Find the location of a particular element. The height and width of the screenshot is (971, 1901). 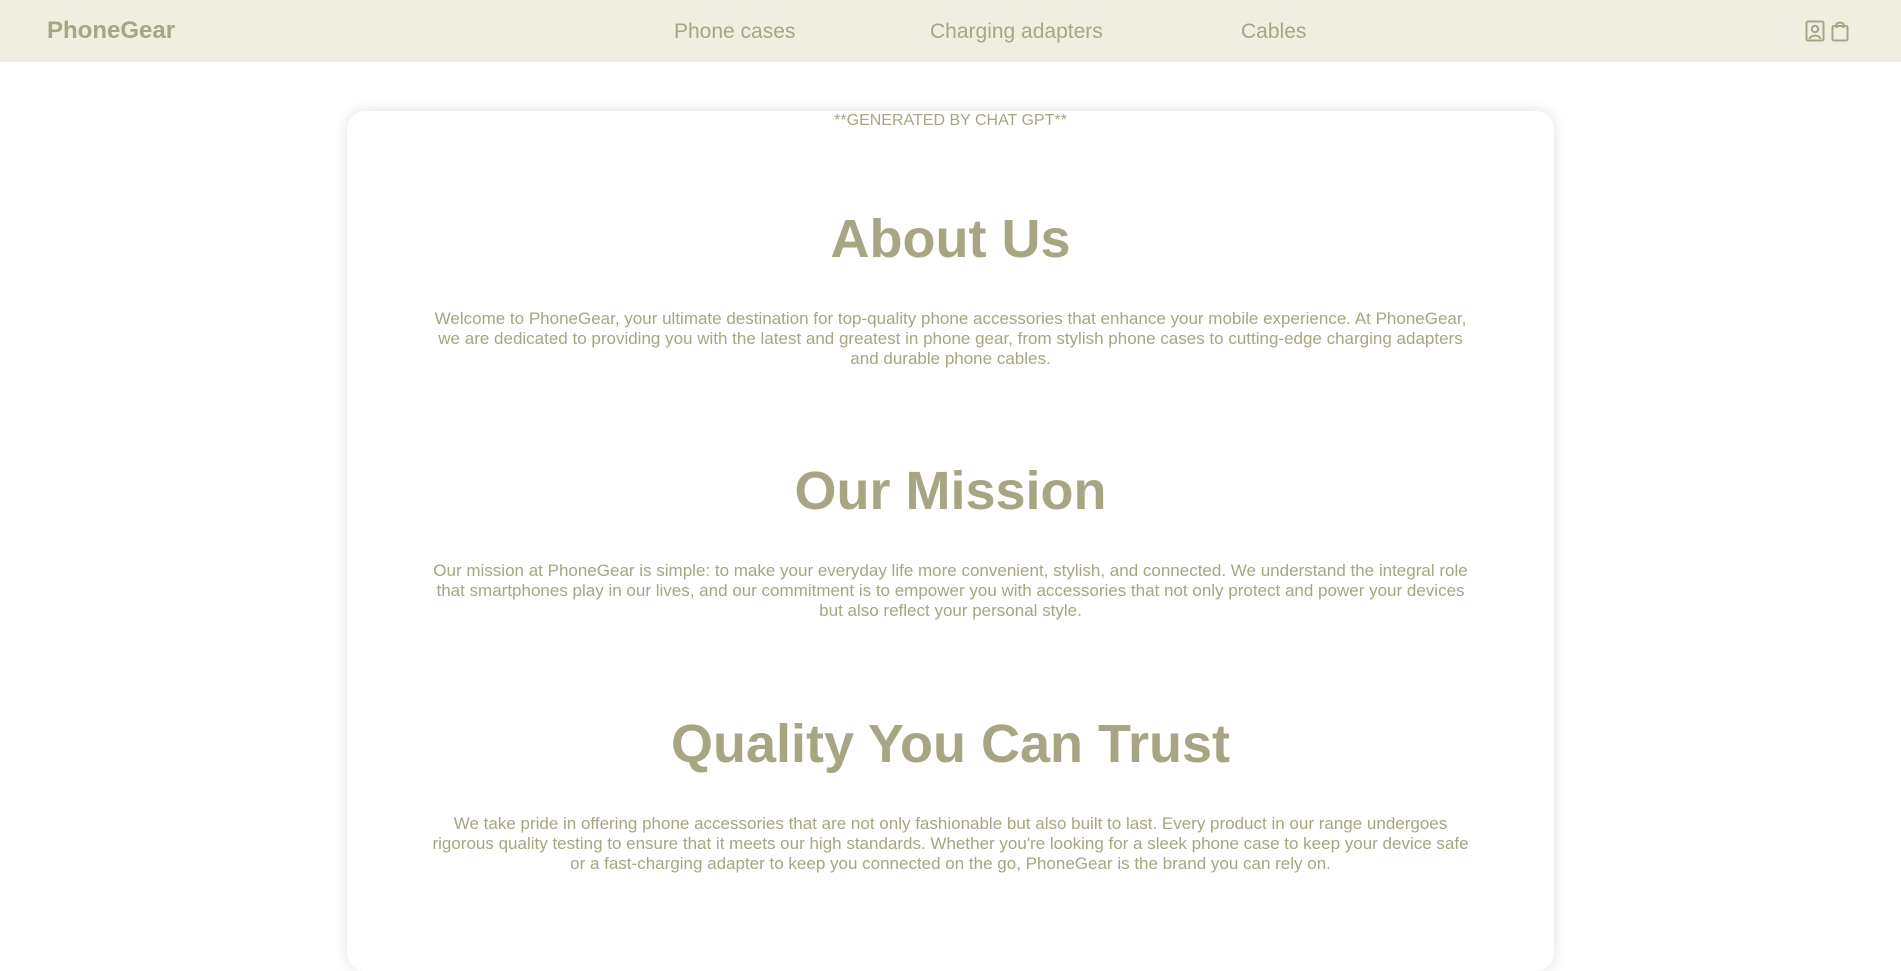

account-icon is located at coordinates (1816, 31).